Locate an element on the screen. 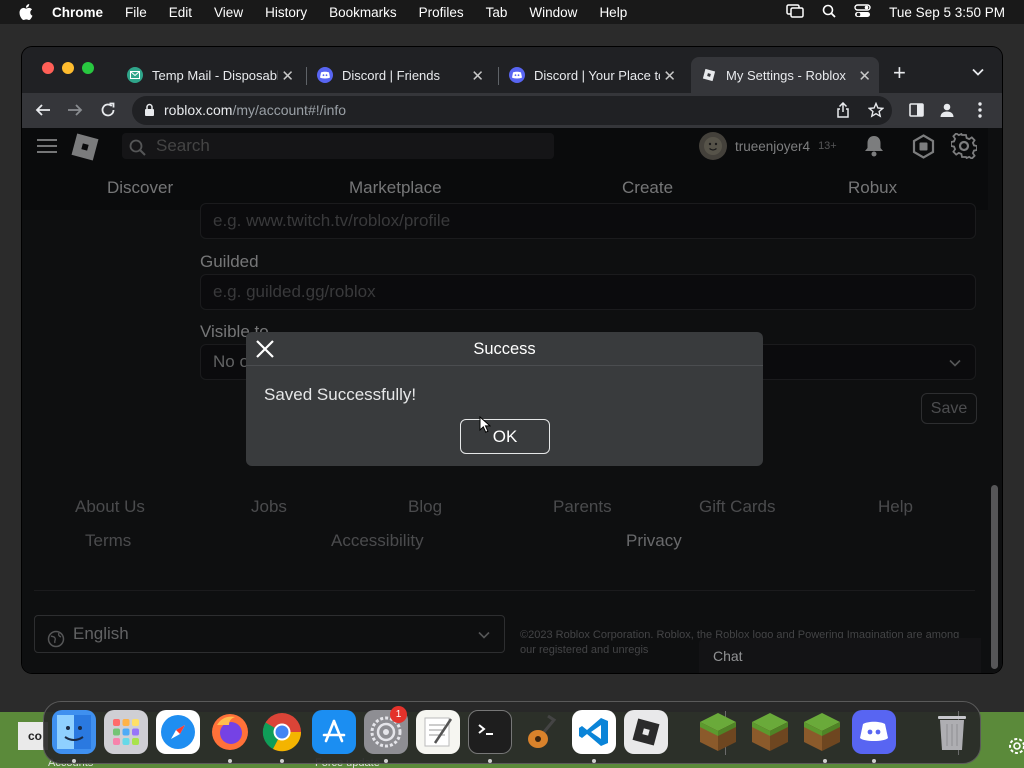 The image size is (1024, 768). spotlight-search-icon is located at coordinates (829, 12).